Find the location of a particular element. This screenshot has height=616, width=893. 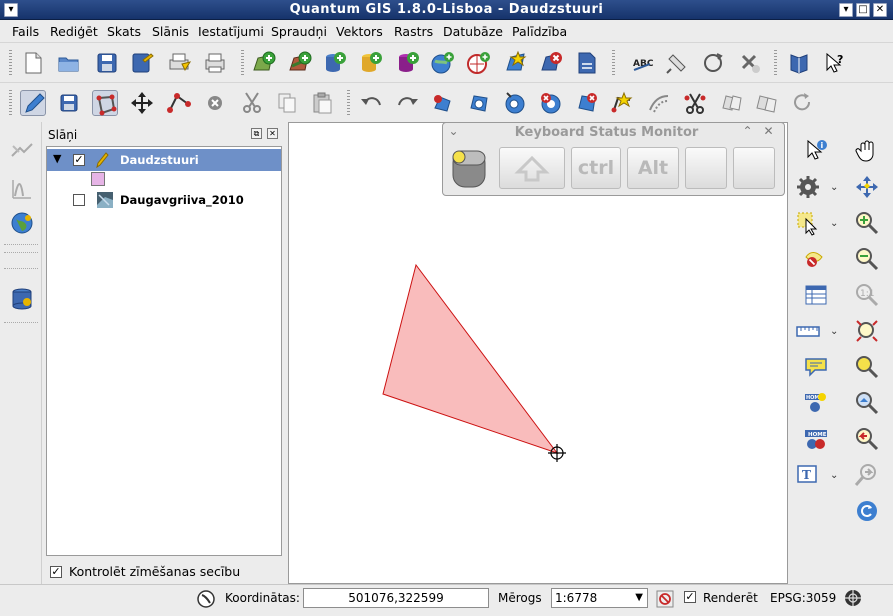

pan-hand-icon is located at coordinates (867, 151).